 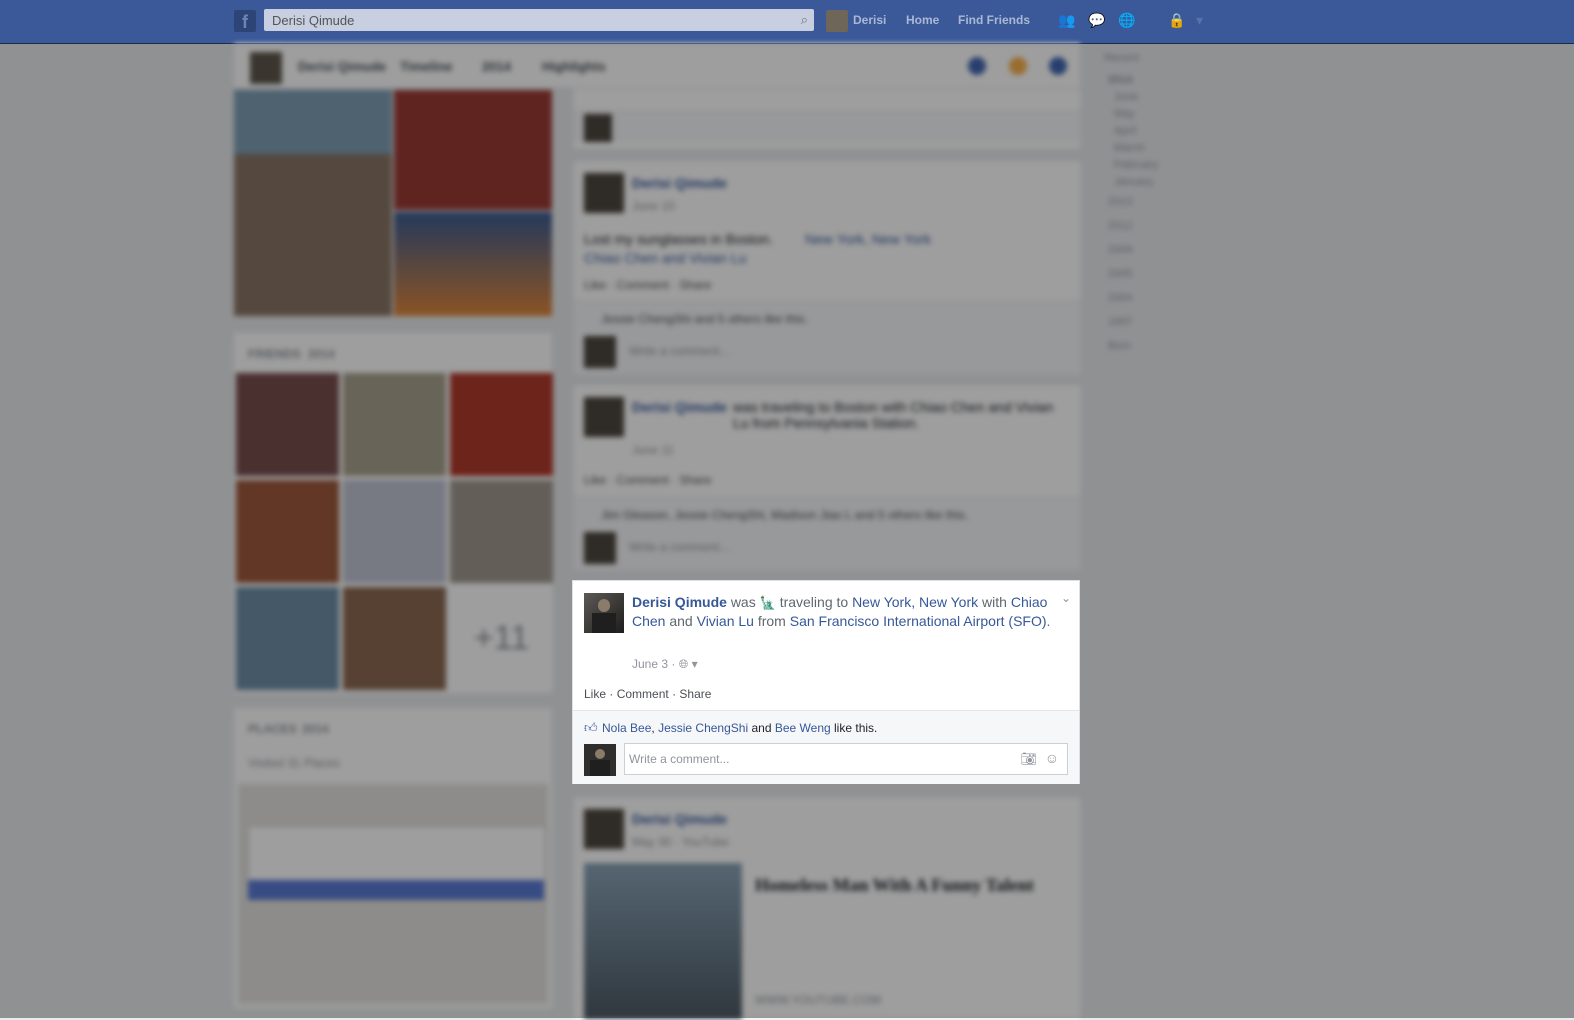 What do you see at coordinates (1121, 58) in the screenshot?
I see `nav-item: Recent` at bounding box center [1121, 58].